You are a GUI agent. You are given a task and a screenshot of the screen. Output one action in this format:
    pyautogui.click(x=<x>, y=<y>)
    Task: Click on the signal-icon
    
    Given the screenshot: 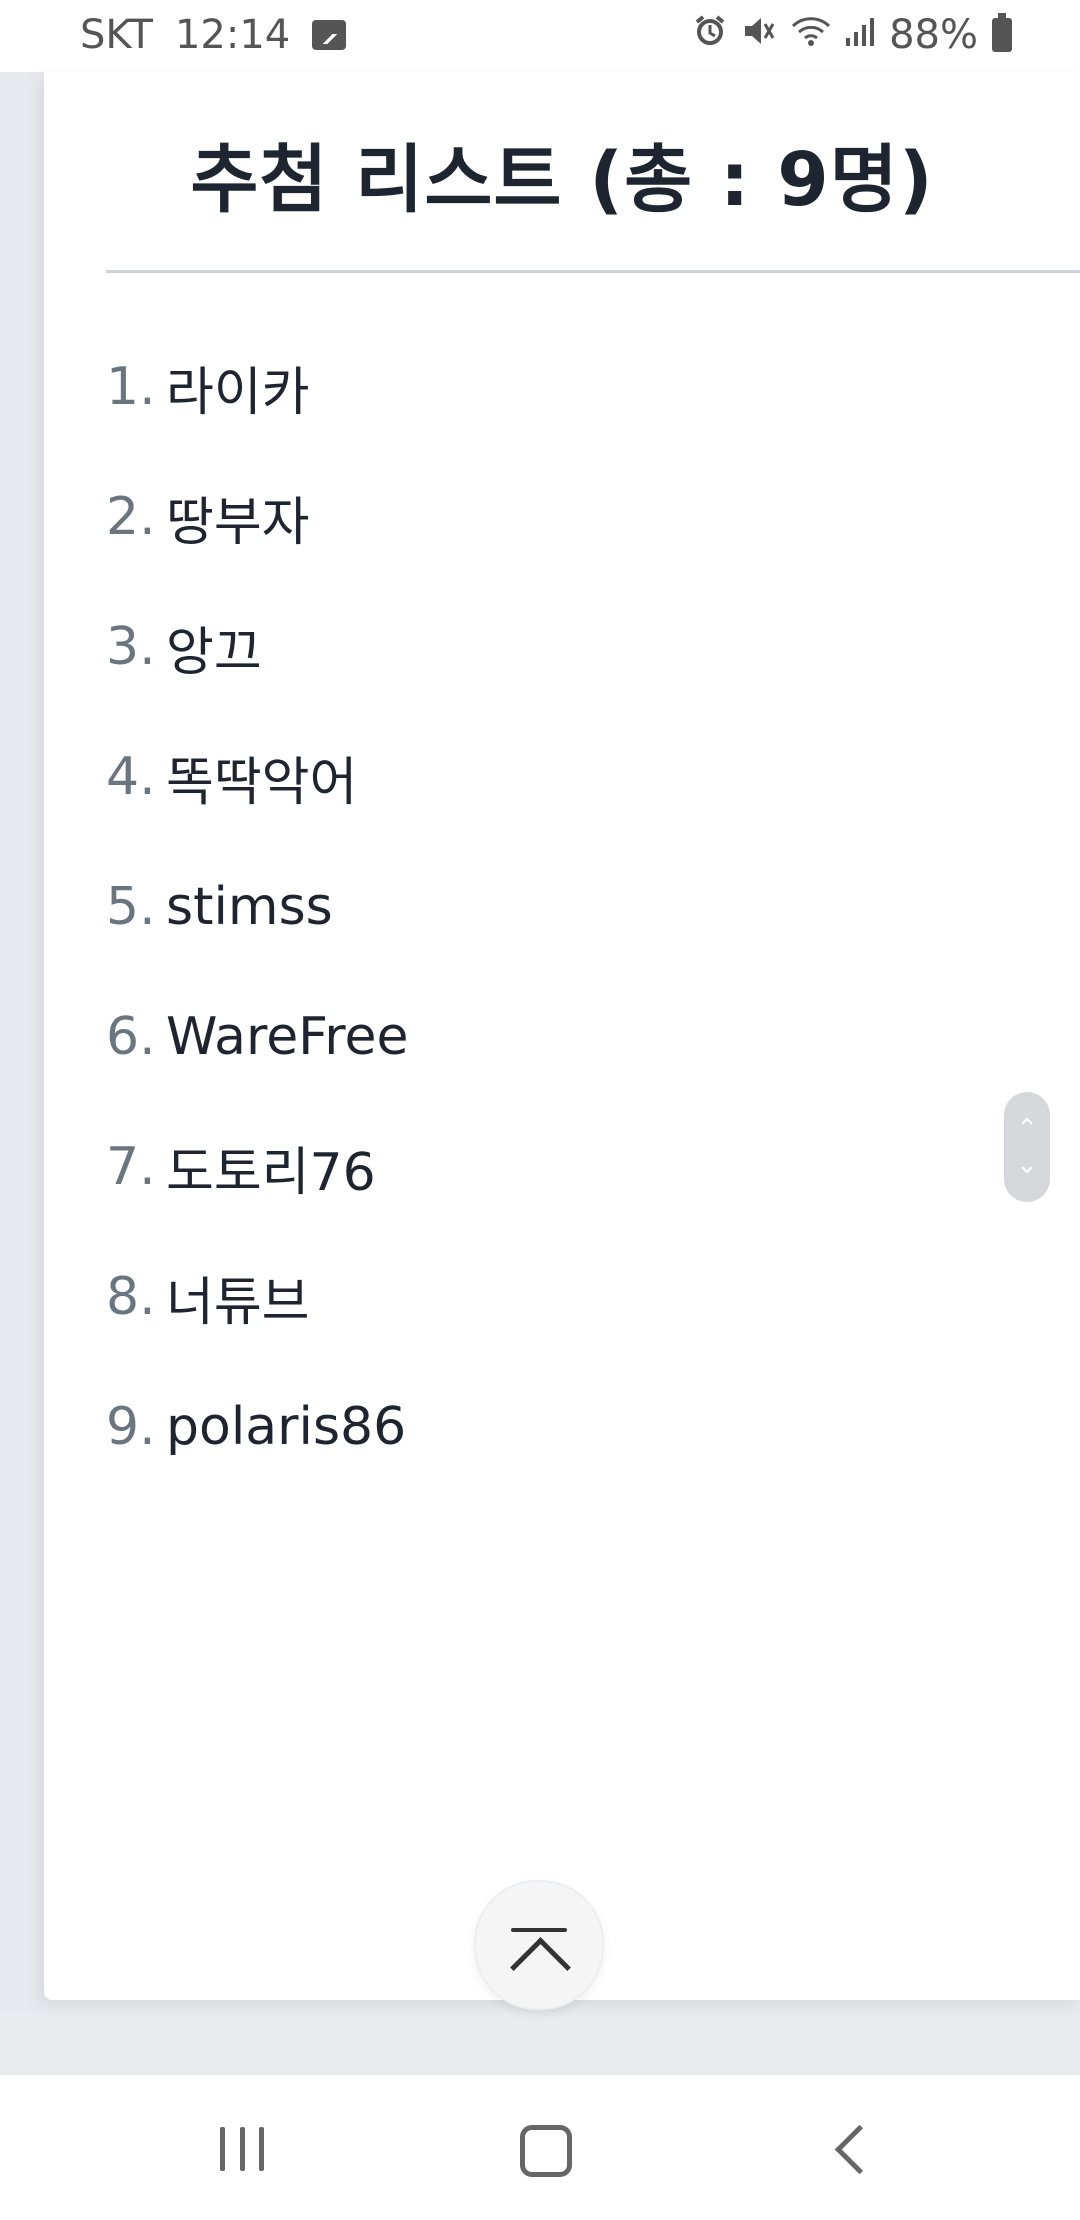 What is the action you would take?
    pyautogui.click(x=860, y=35)
    